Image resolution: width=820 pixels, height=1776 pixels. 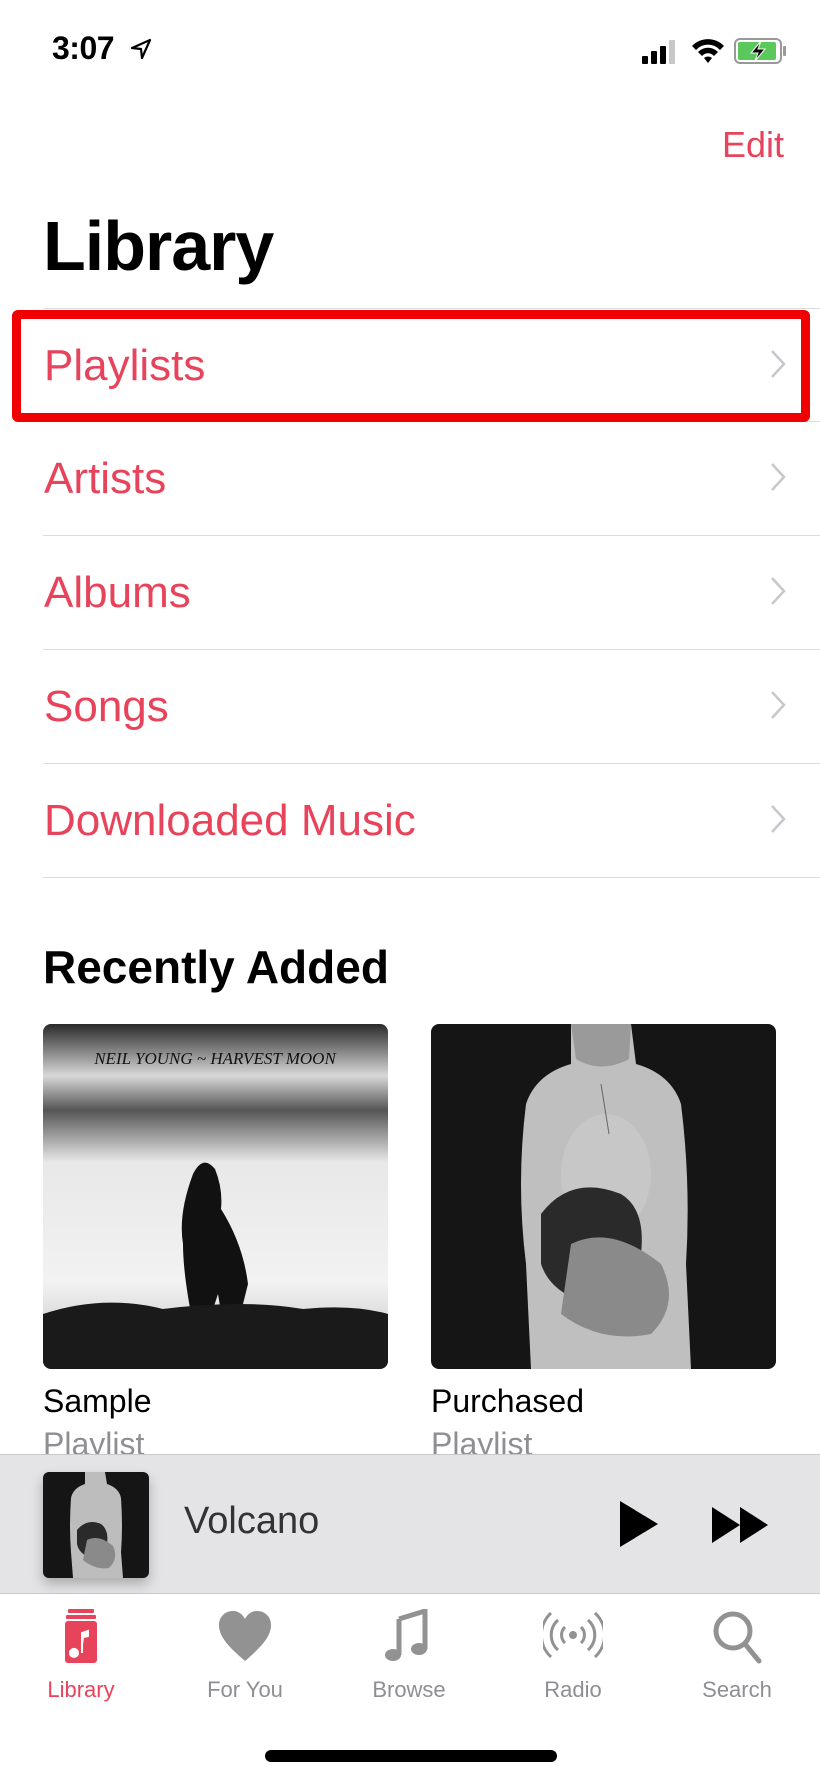 I want to click on library-item-playlists: Playlists, so click(x=431, y=365).